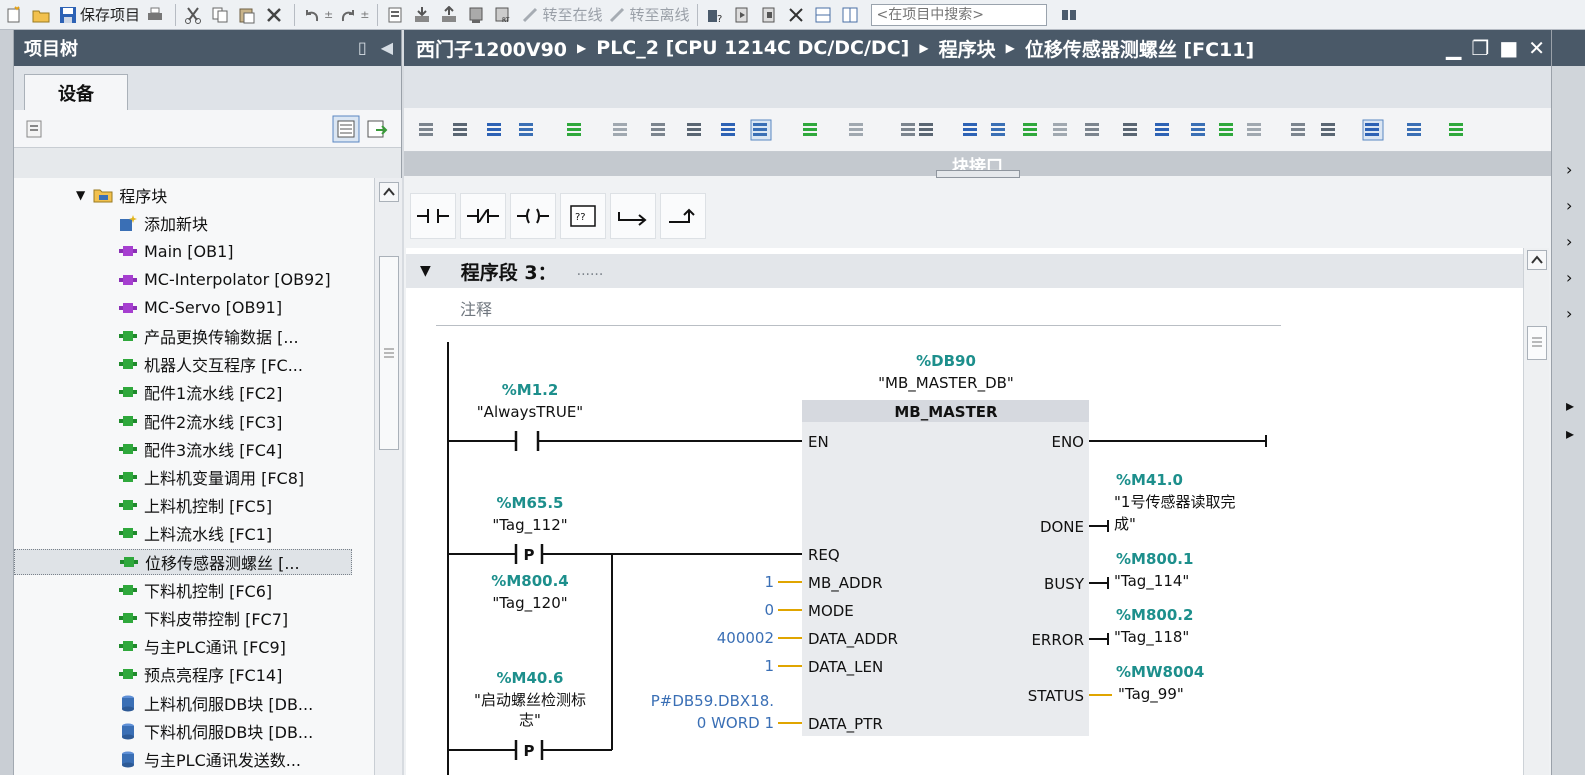 The height and width of the screenshot is (775, 1585). Describe the element at coordinates (729, 130) in the screenshot. I see `favorites-icon` at that location.